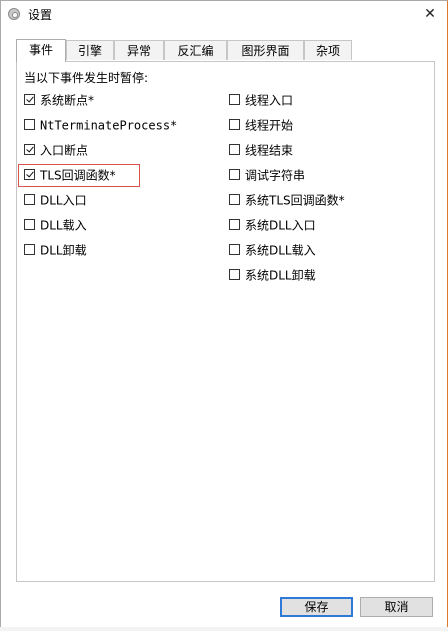  What do you see at coordinates (224, 629) in the screenshot?
I see `background-window-edge` at bounding box center [224, 629].